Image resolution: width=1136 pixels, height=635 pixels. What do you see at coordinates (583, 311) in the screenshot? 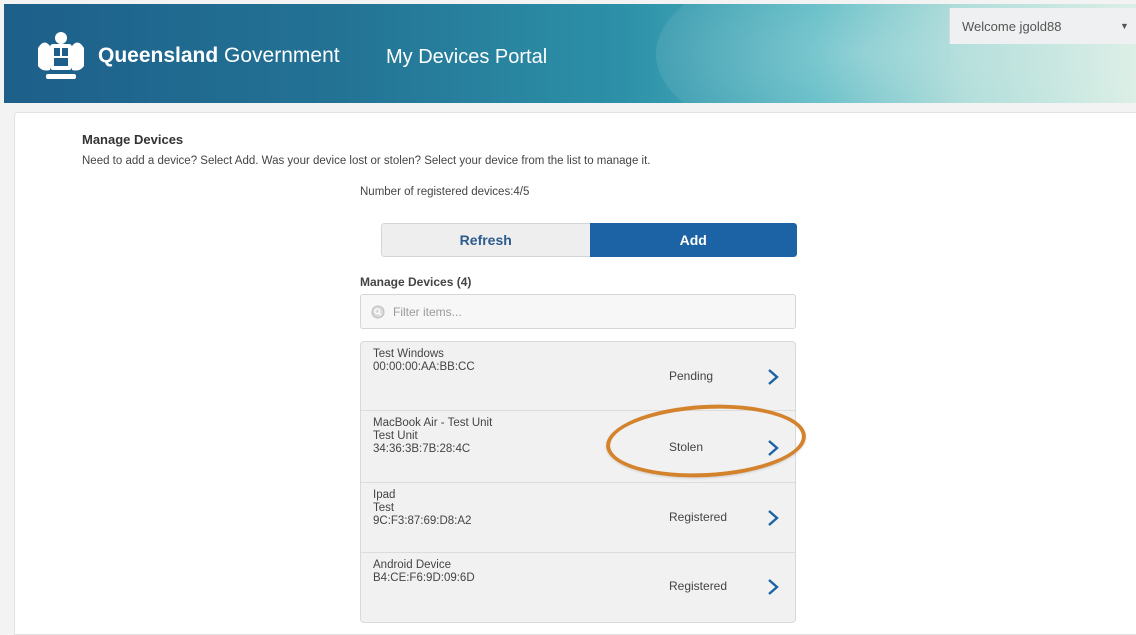
I see `filter-input` at bounding box center [583, 311].